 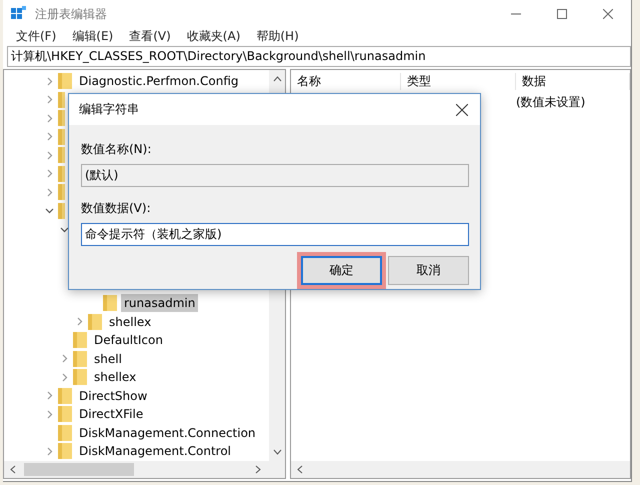 I want to click on scroll-right-icon, so click(x=258, y=469).